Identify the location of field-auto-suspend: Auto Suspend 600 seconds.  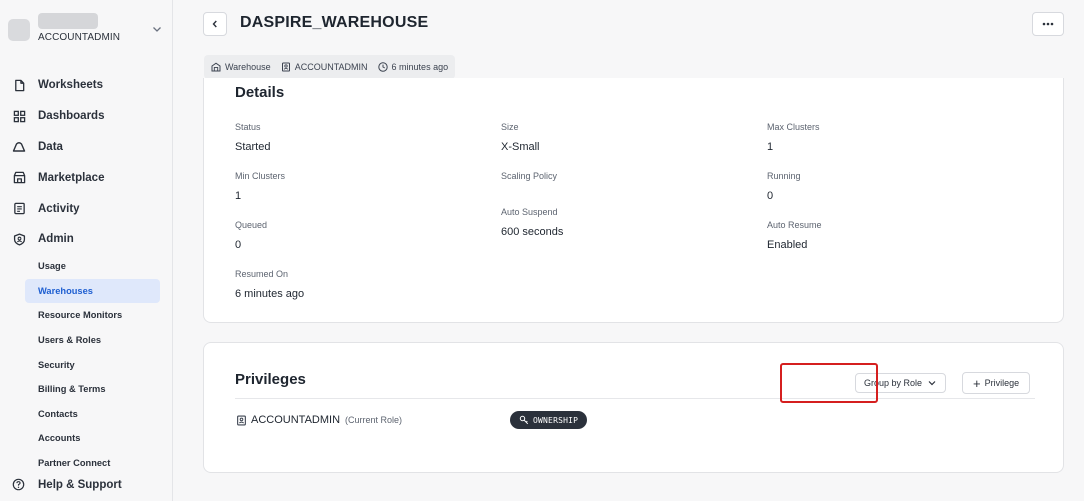
(532, 222).